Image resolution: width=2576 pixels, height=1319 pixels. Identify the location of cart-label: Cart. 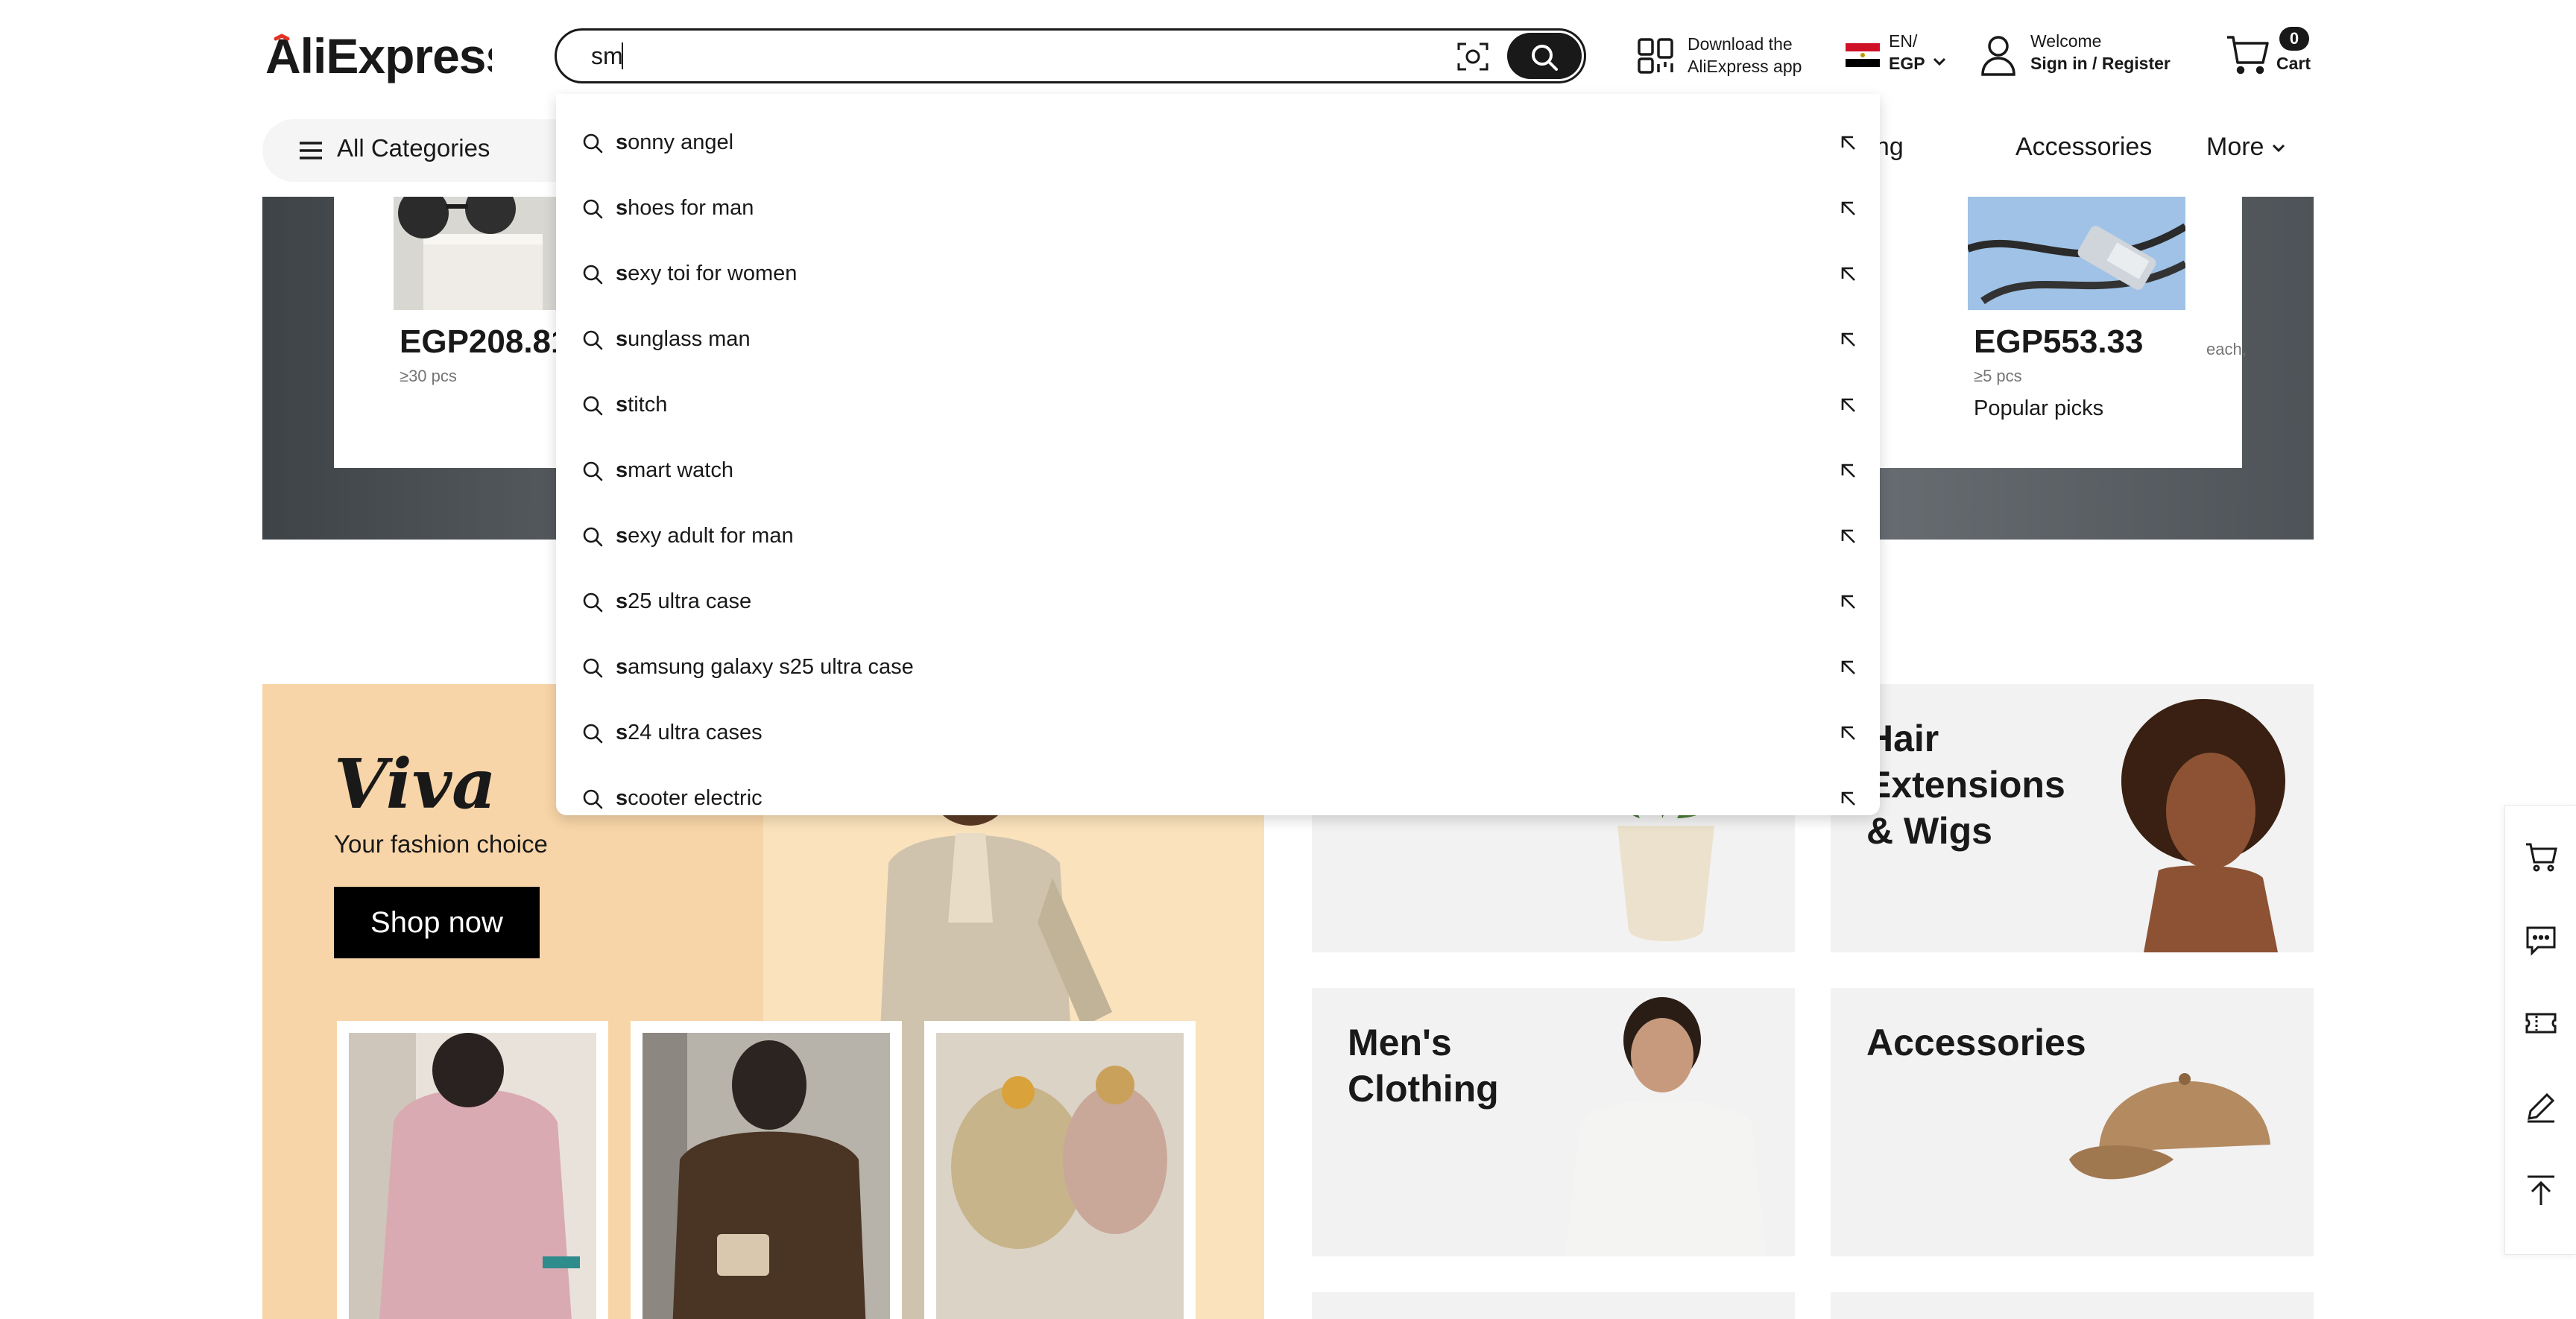
(2293, 63).